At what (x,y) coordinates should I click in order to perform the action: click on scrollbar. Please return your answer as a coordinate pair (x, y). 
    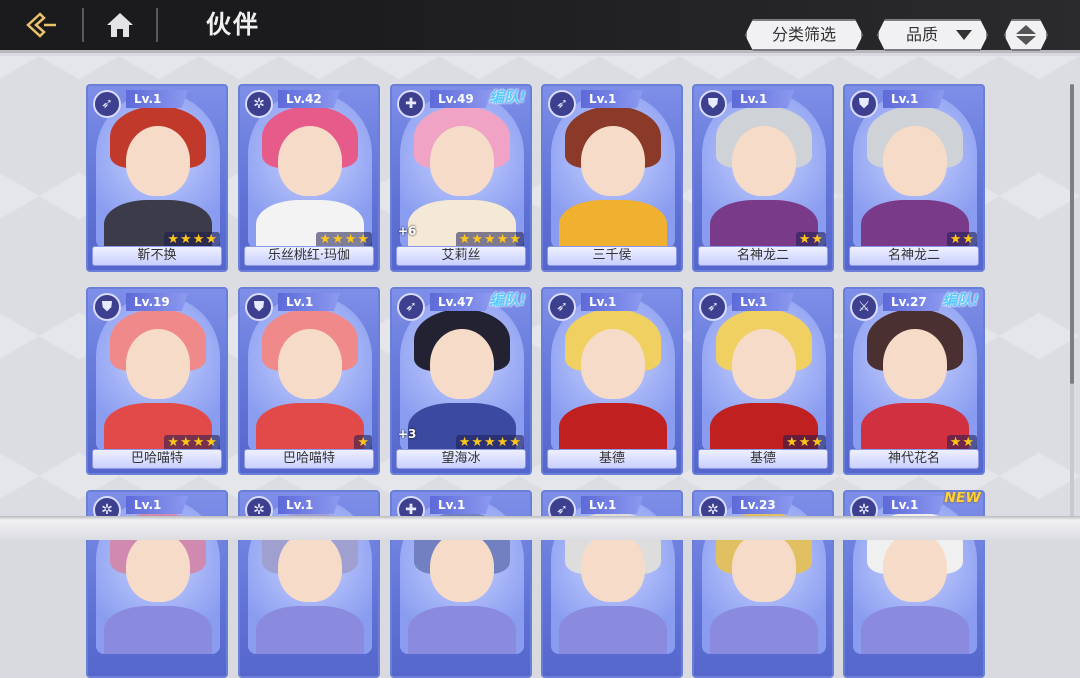
    Looking at the image, I should click on (1072, 307).